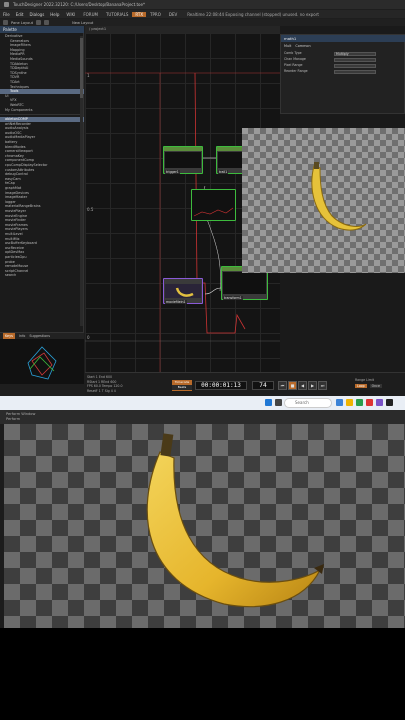 This screenshot has height=720, width=405. I want to click on banana-thumbnail-icon, so click(184, 292).